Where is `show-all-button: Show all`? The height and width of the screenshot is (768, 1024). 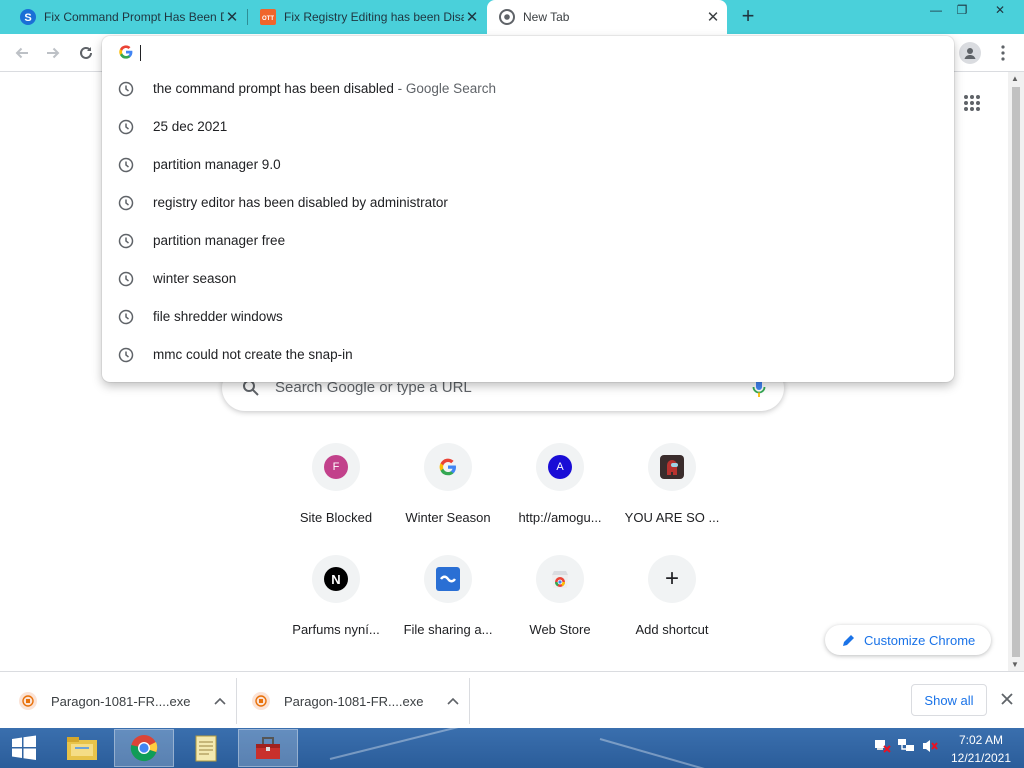
show-all-button: Show all is located at coordinates (949, 700).